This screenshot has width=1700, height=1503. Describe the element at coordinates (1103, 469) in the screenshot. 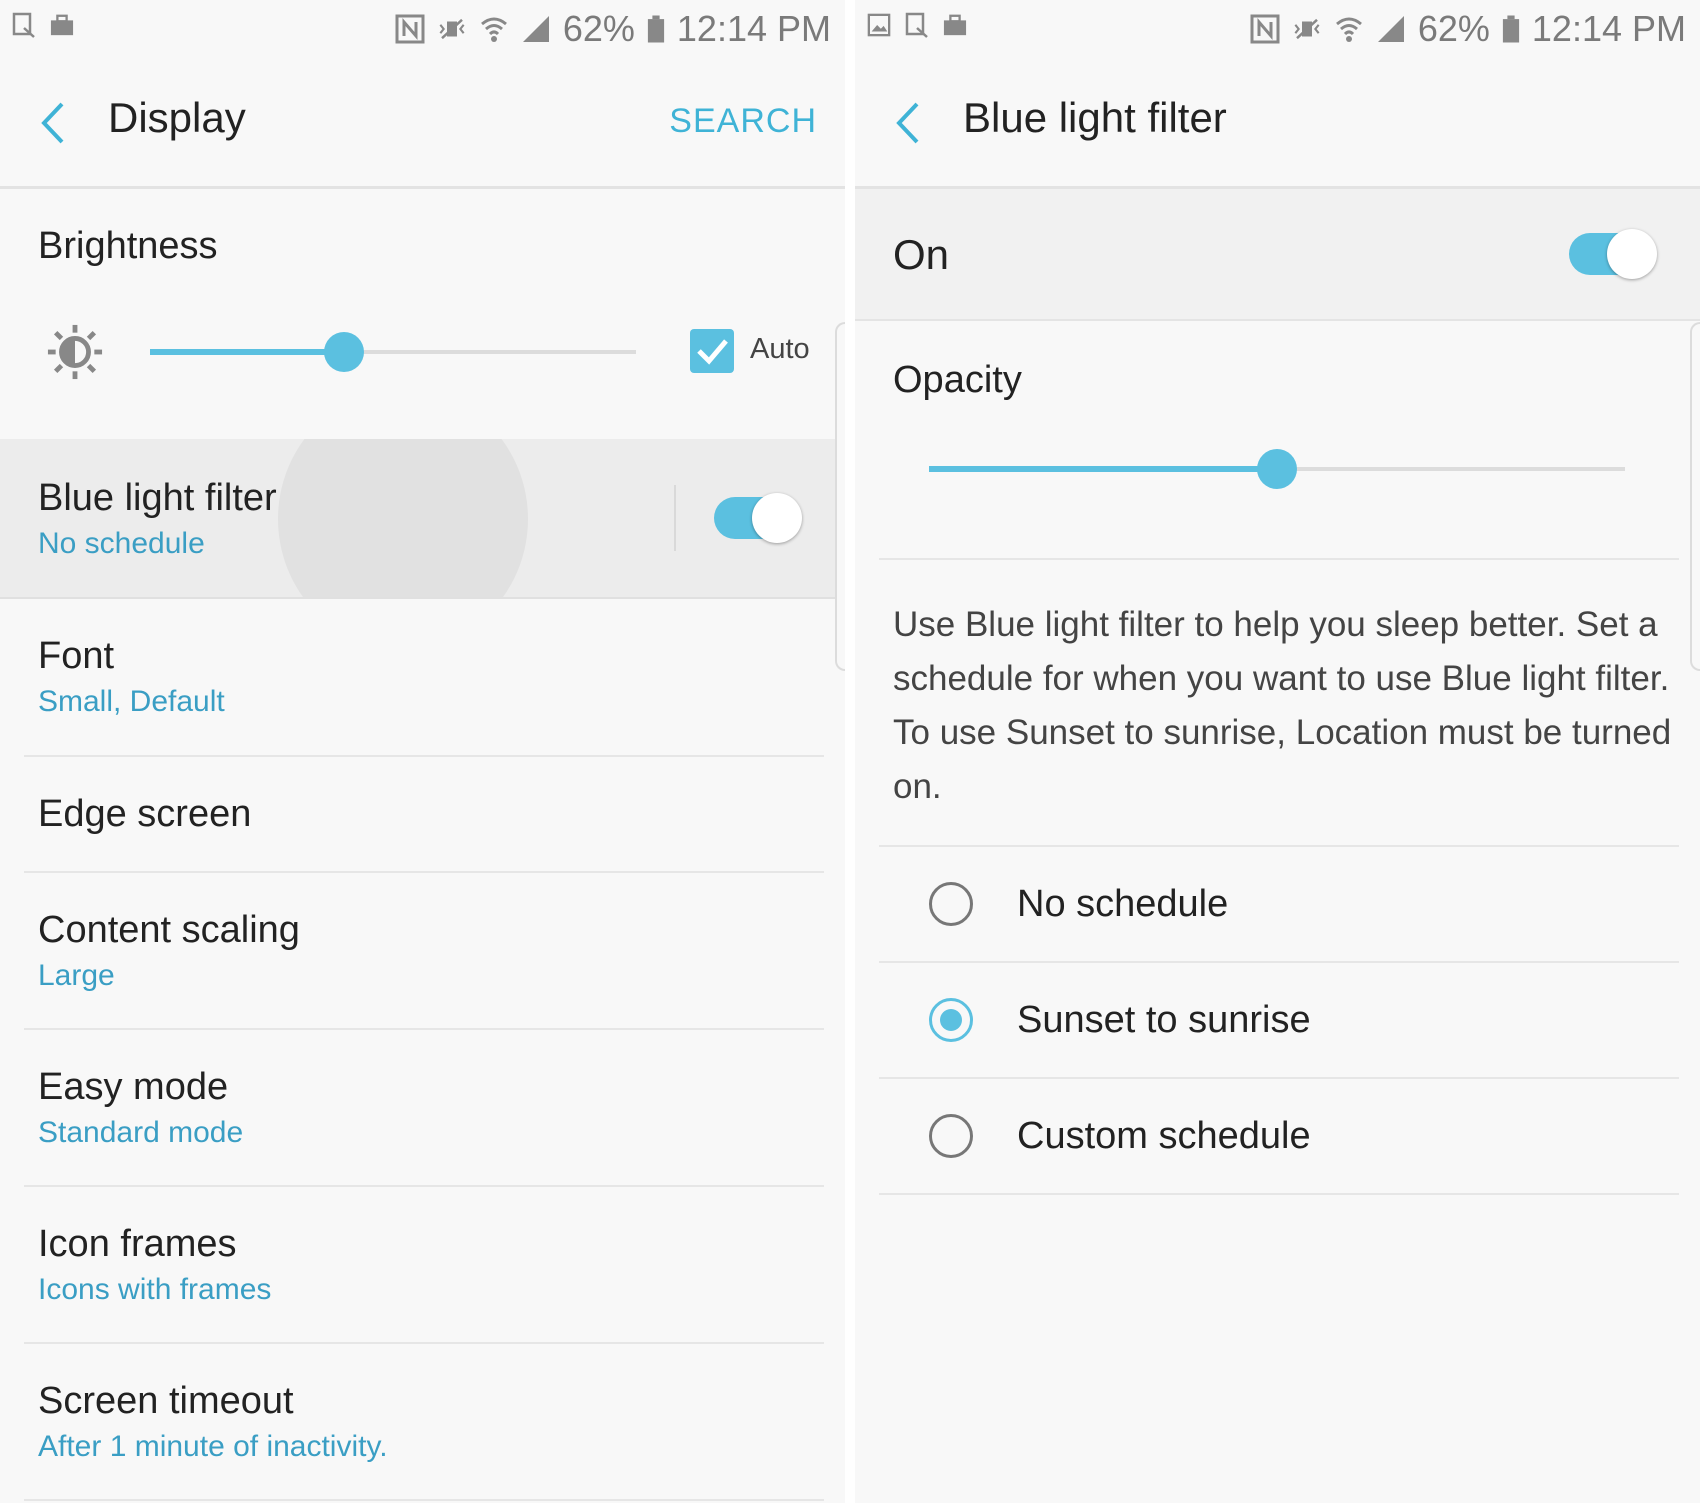

I see `opacity-slider-fill` at that location.